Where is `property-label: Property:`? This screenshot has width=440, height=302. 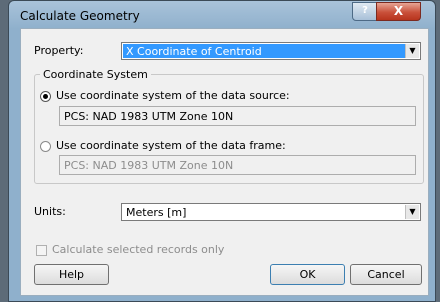
property-label: Property: is located at coordinates (59, 50).